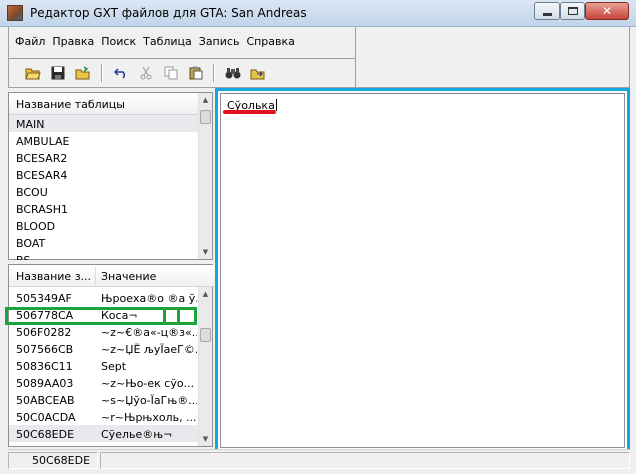  Describe the element at coordinates (95, 276) in the screenshot. I see `column-divider` at that location.